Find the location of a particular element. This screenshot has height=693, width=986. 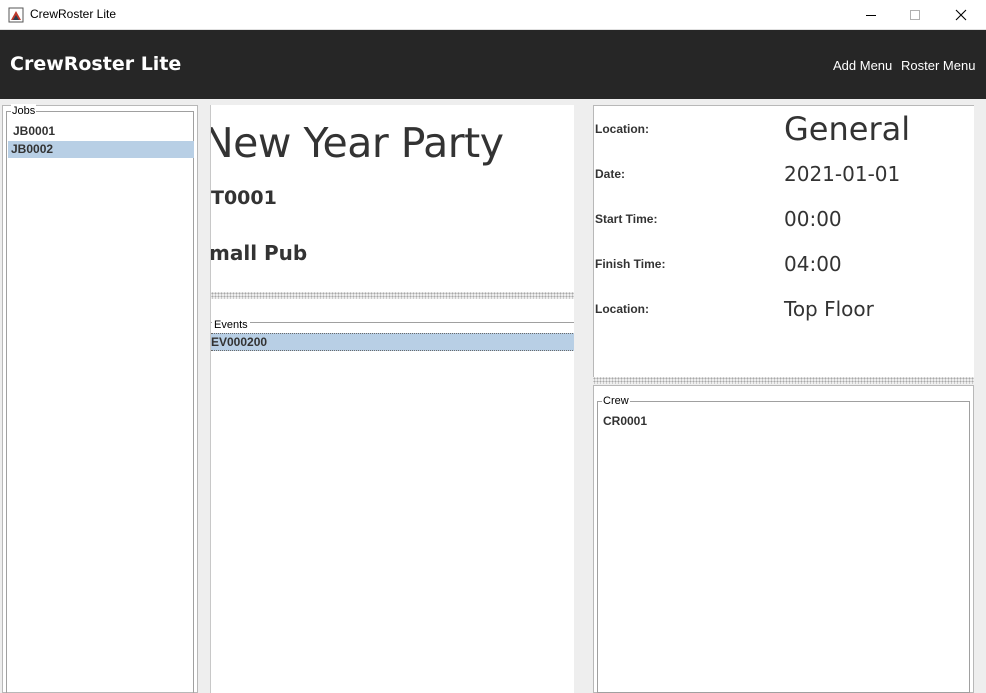

crew-legend: Crew is located at coordinates (616, 401).